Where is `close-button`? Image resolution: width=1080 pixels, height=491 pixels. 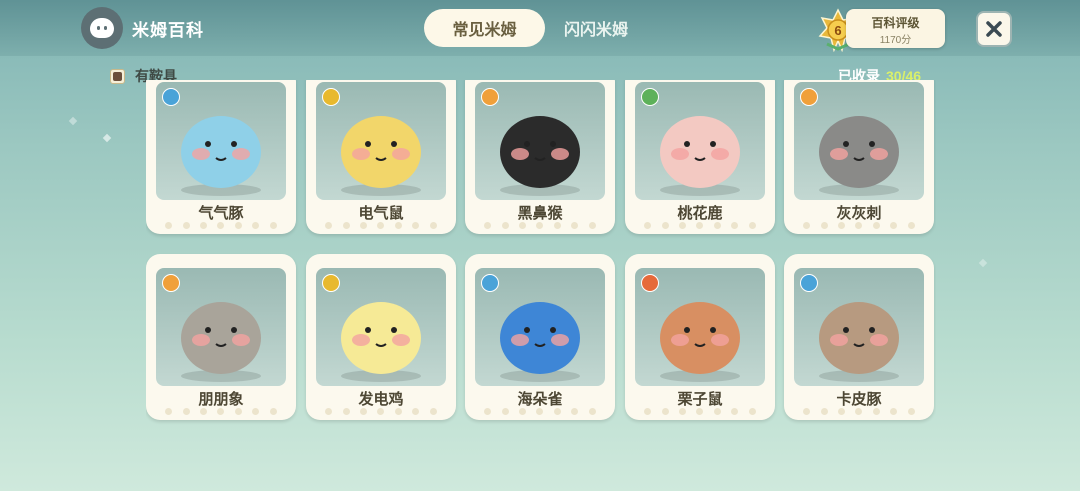
close-button is located at coordinates (994, 29).